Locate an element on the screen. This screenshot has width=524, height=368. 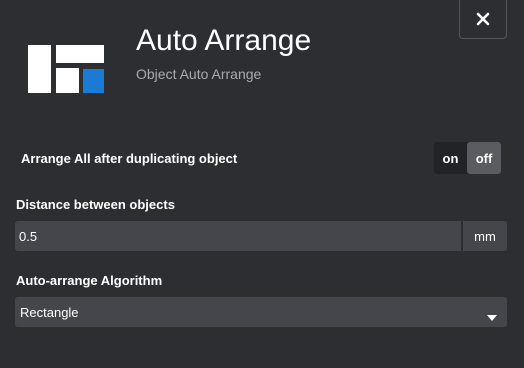
caret-down-icon is located at coordinates (492, 316).